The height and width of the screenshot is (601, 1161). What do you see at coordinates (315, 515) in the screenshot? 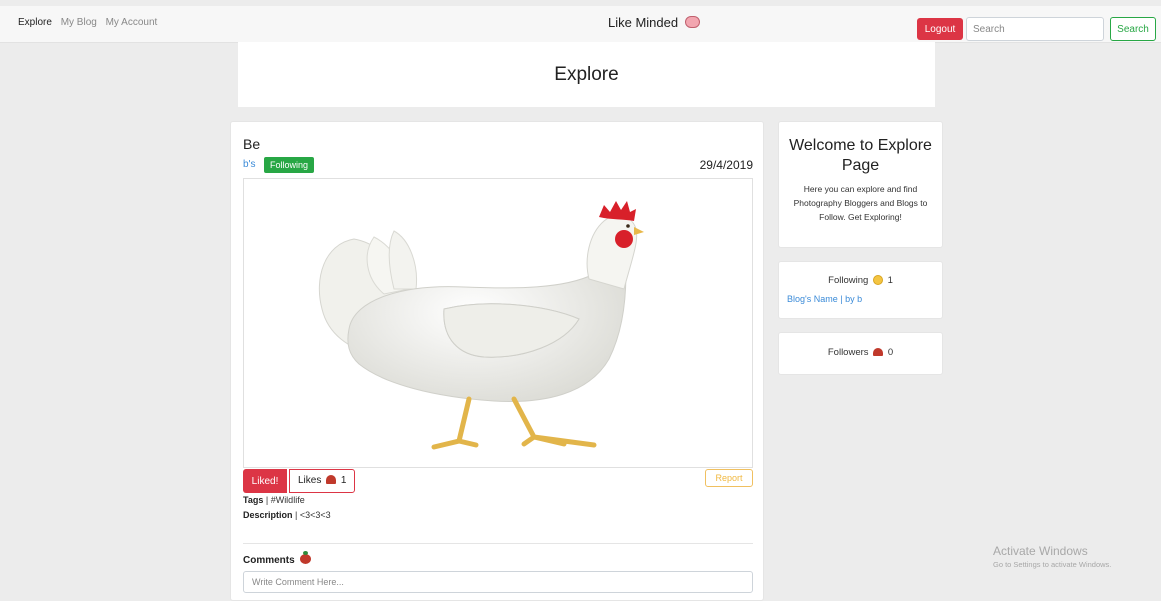
I see `description-value: <3<3<3` at bounding box center [315, 515].